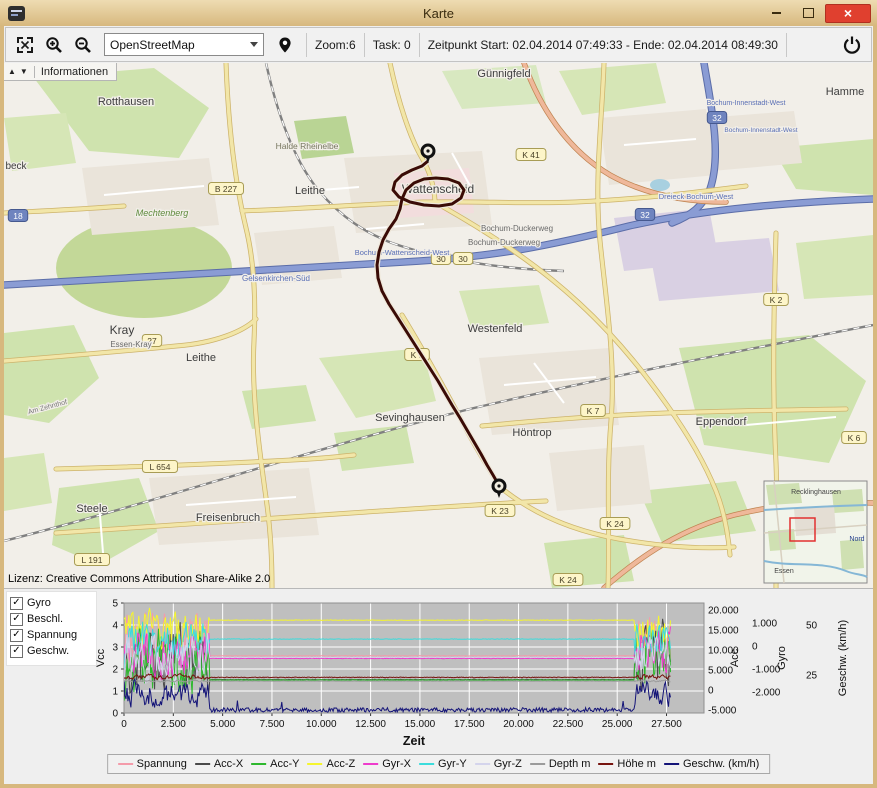  What do you see at coordinates (218, 764) in the screenshot?
I see `legend-item: Acc-X` at bounding box center [218, 764].